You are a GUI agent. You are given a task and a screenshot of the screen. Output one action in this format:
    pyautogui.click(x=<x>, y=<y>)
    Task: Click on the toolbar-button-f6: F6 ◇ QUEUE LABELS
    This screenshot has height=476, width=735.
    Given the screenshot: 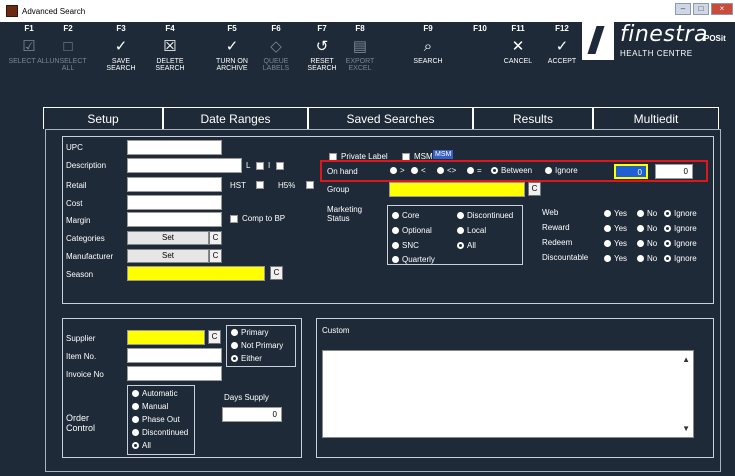 What is the action you would take?
    pyautogui.click(x=276, y=47)
    